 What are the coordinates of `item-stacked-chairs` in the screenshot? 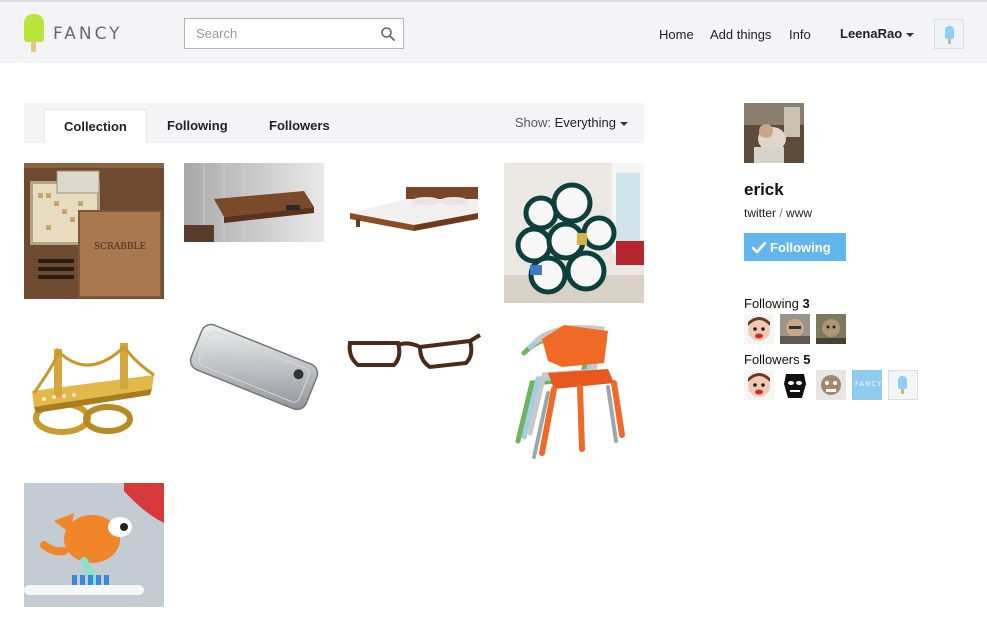 It's located at (574, 394).